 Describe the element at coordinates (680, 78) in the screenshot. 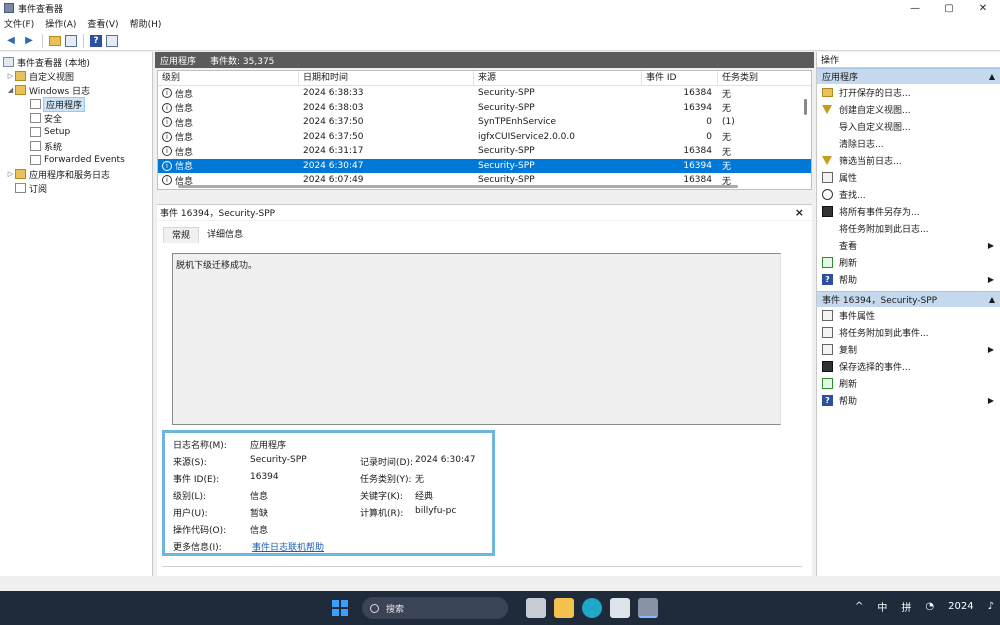

I see `column-event-id: 事件 ID` at that location.